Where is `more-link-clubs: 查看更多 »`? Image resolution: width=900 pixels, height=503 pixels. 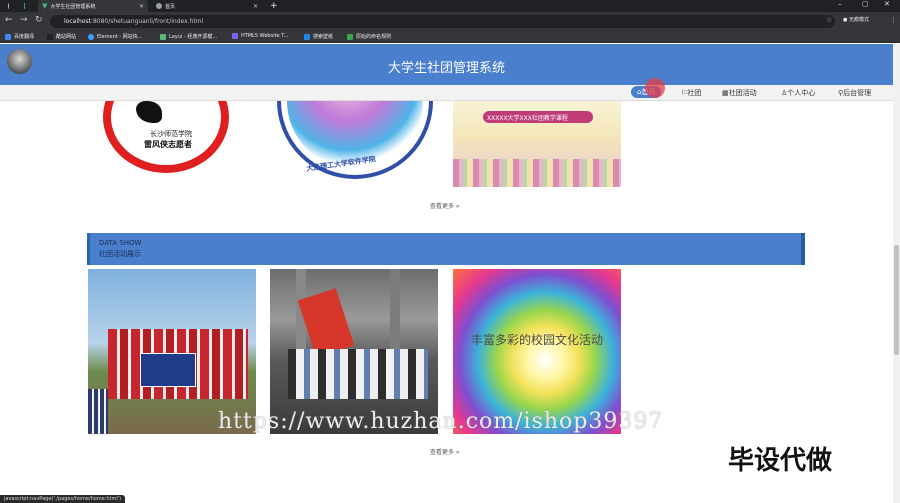 more-link-clubs: 查看更多 » is located at coordinates (445, 205).